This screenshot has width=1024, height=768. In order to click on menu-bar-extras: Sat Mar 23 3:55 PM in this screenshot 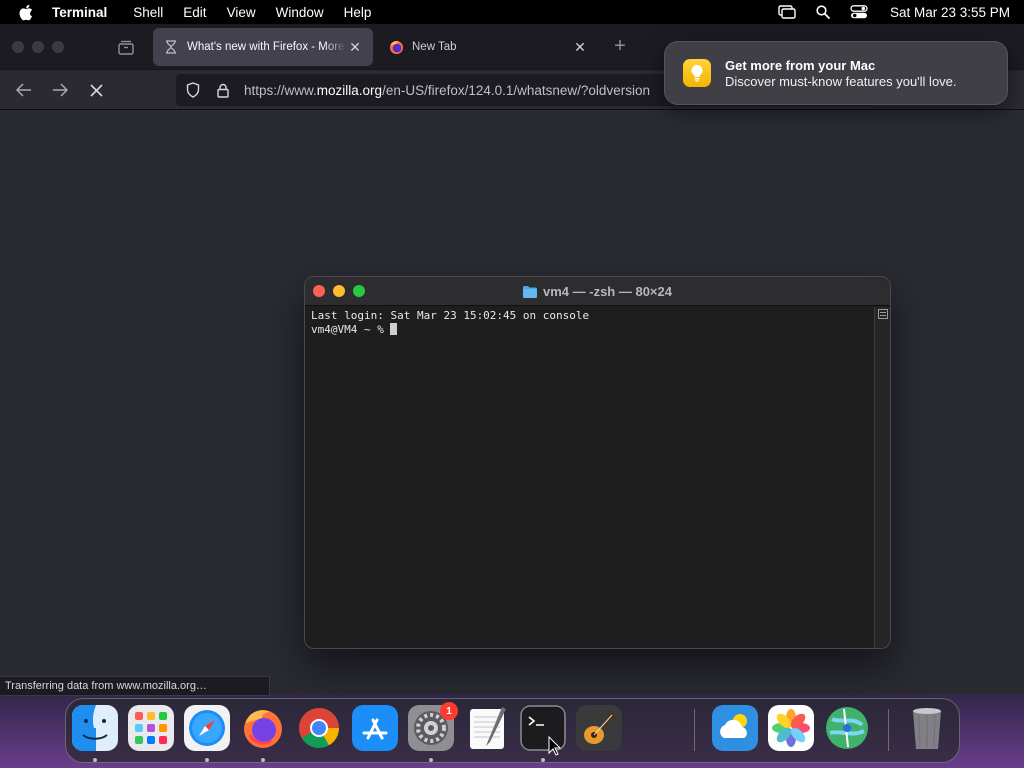, I will do `click(894, 12)`.